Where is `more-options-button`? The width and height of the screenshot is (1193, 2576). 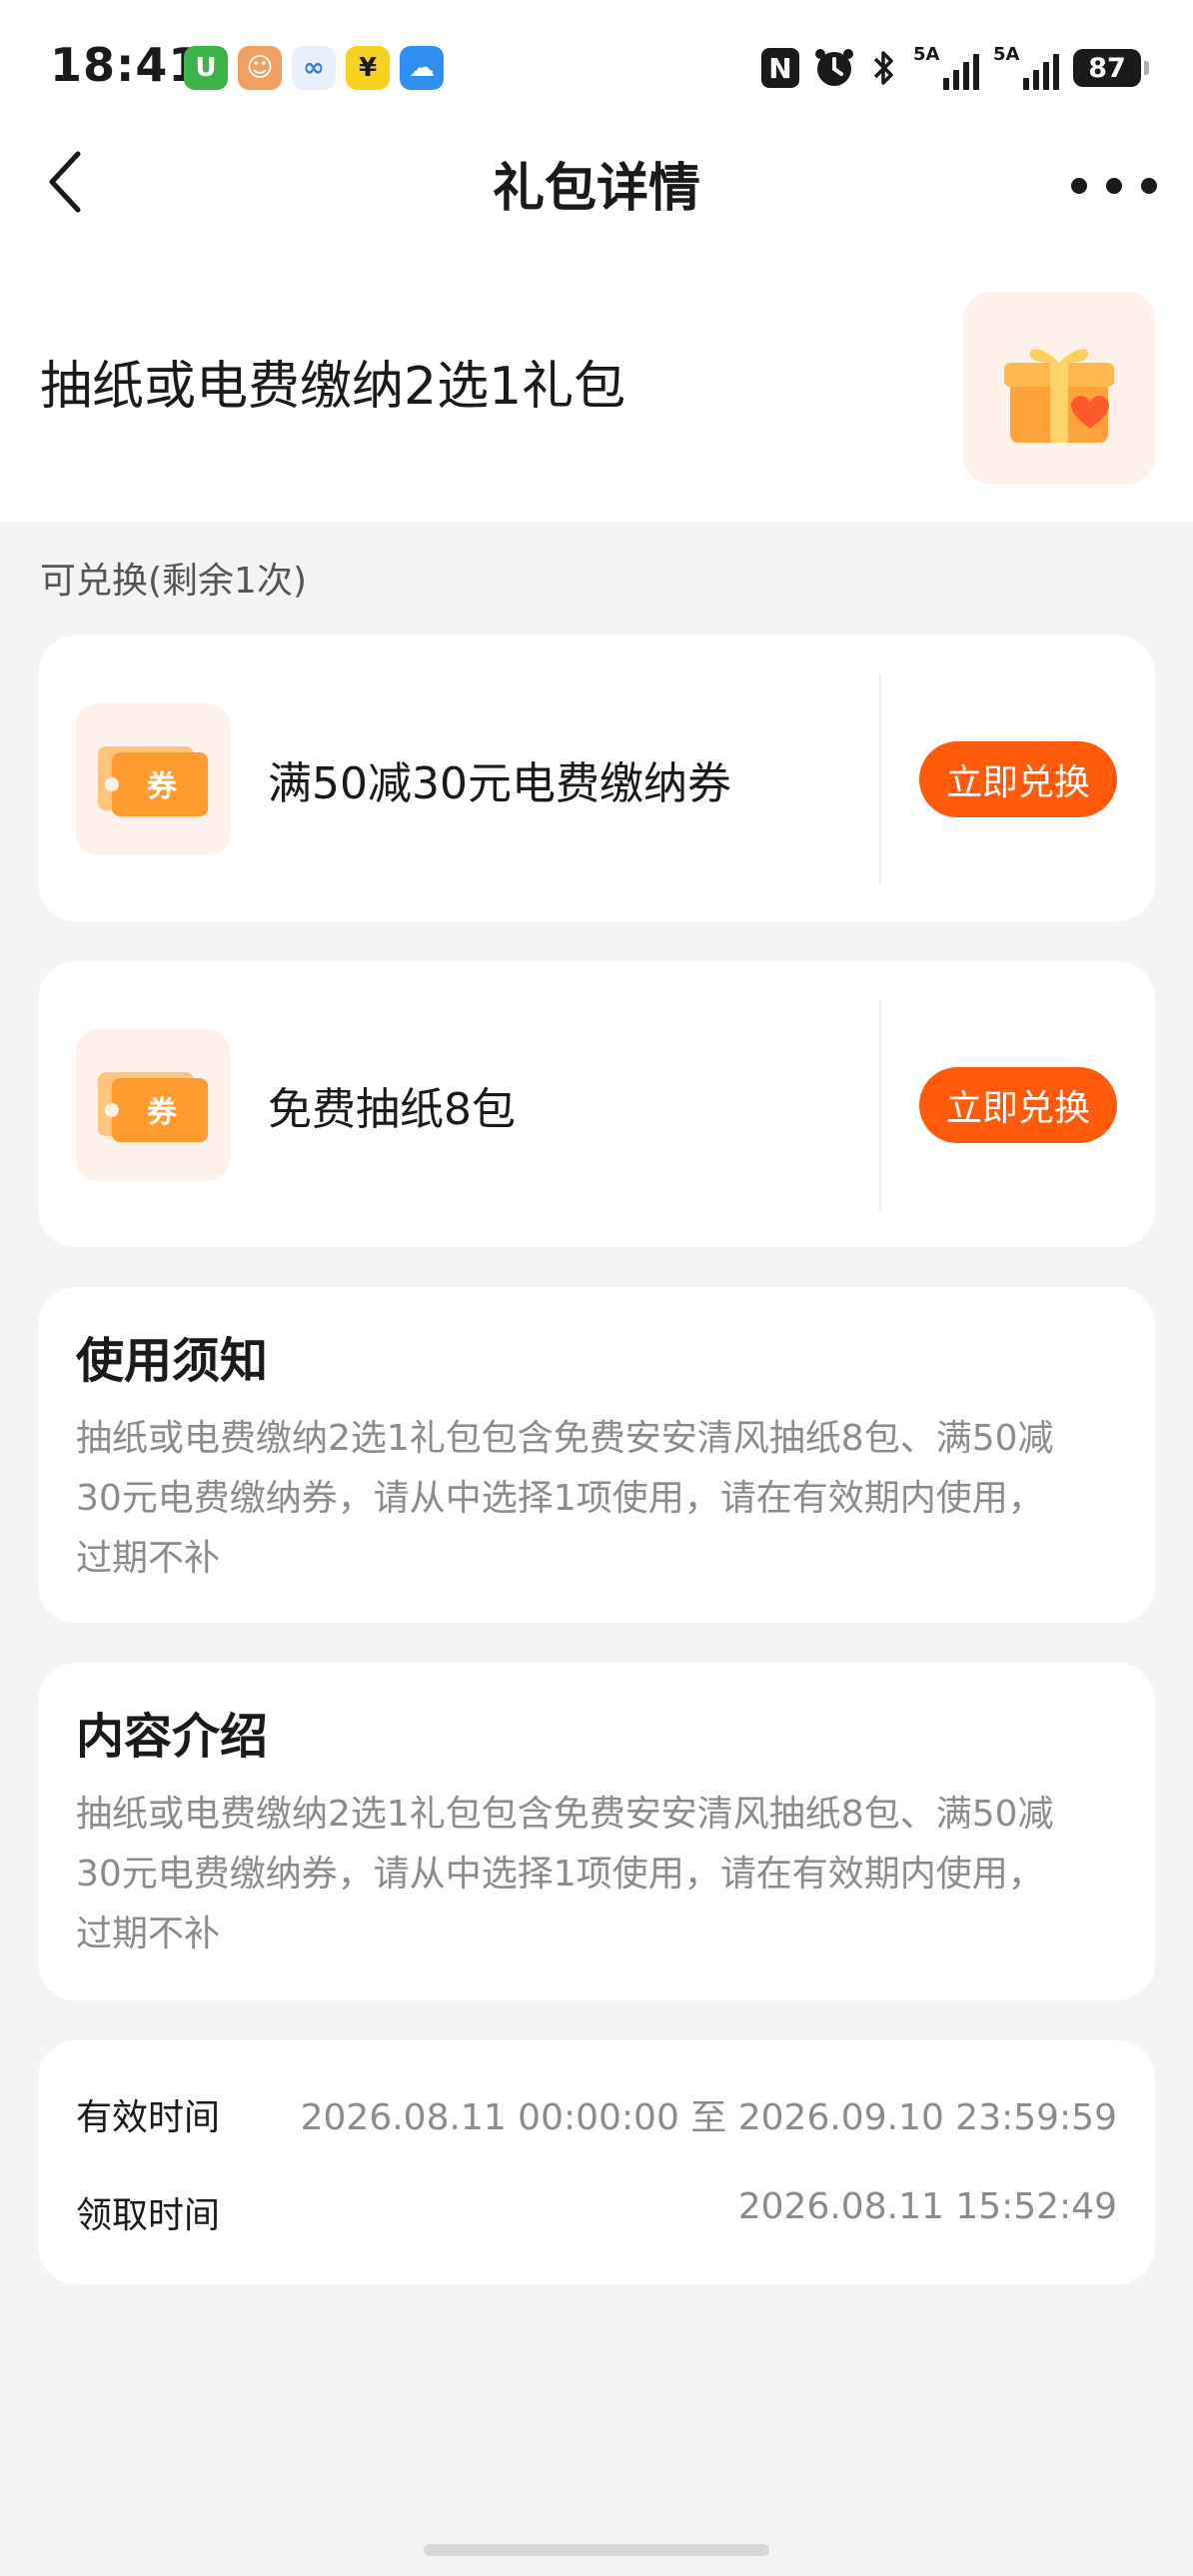 more-options-button is located at coordinates (1114, 186).